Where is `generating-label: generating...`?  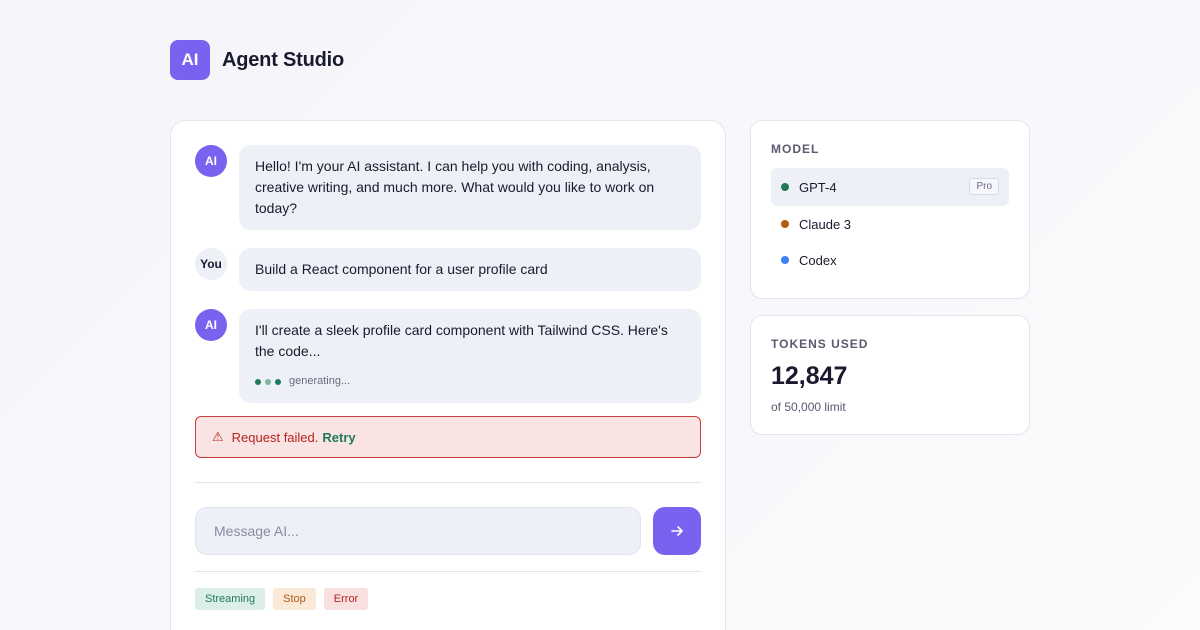
generating-label: generating... is located at coordinates (320, 381).